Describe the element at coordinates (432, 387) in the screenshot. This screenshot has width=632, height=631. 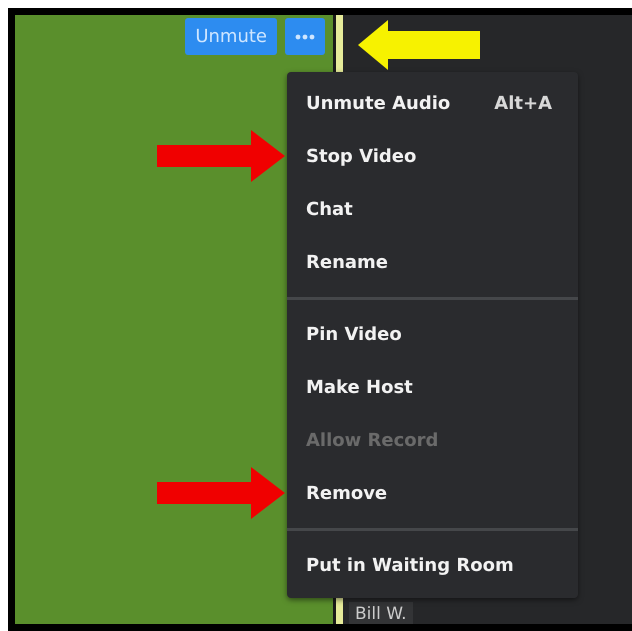
I see `menu-item: Make Host` at that location.